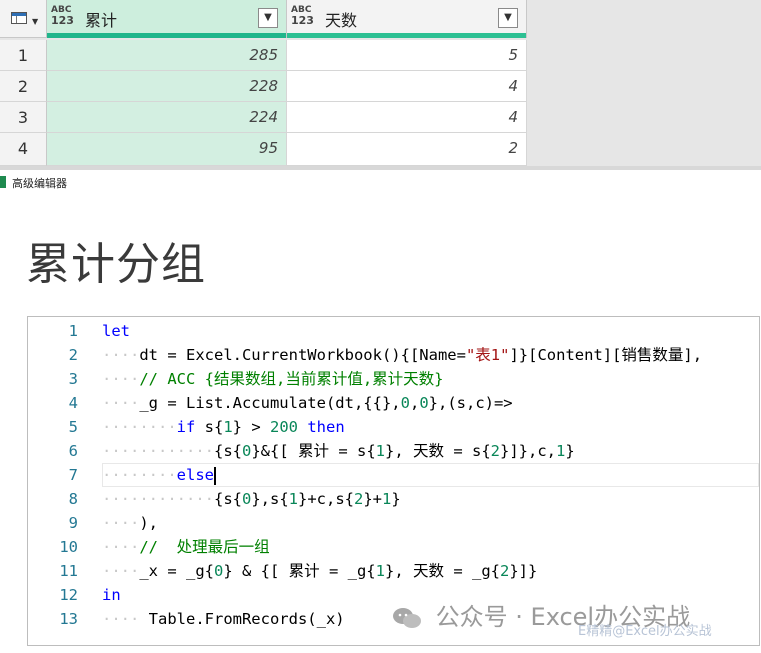  What do you see at coordinates (159, 475) in the screenshot?
I see `code-text: ········else` at bounding box center [159, 475].